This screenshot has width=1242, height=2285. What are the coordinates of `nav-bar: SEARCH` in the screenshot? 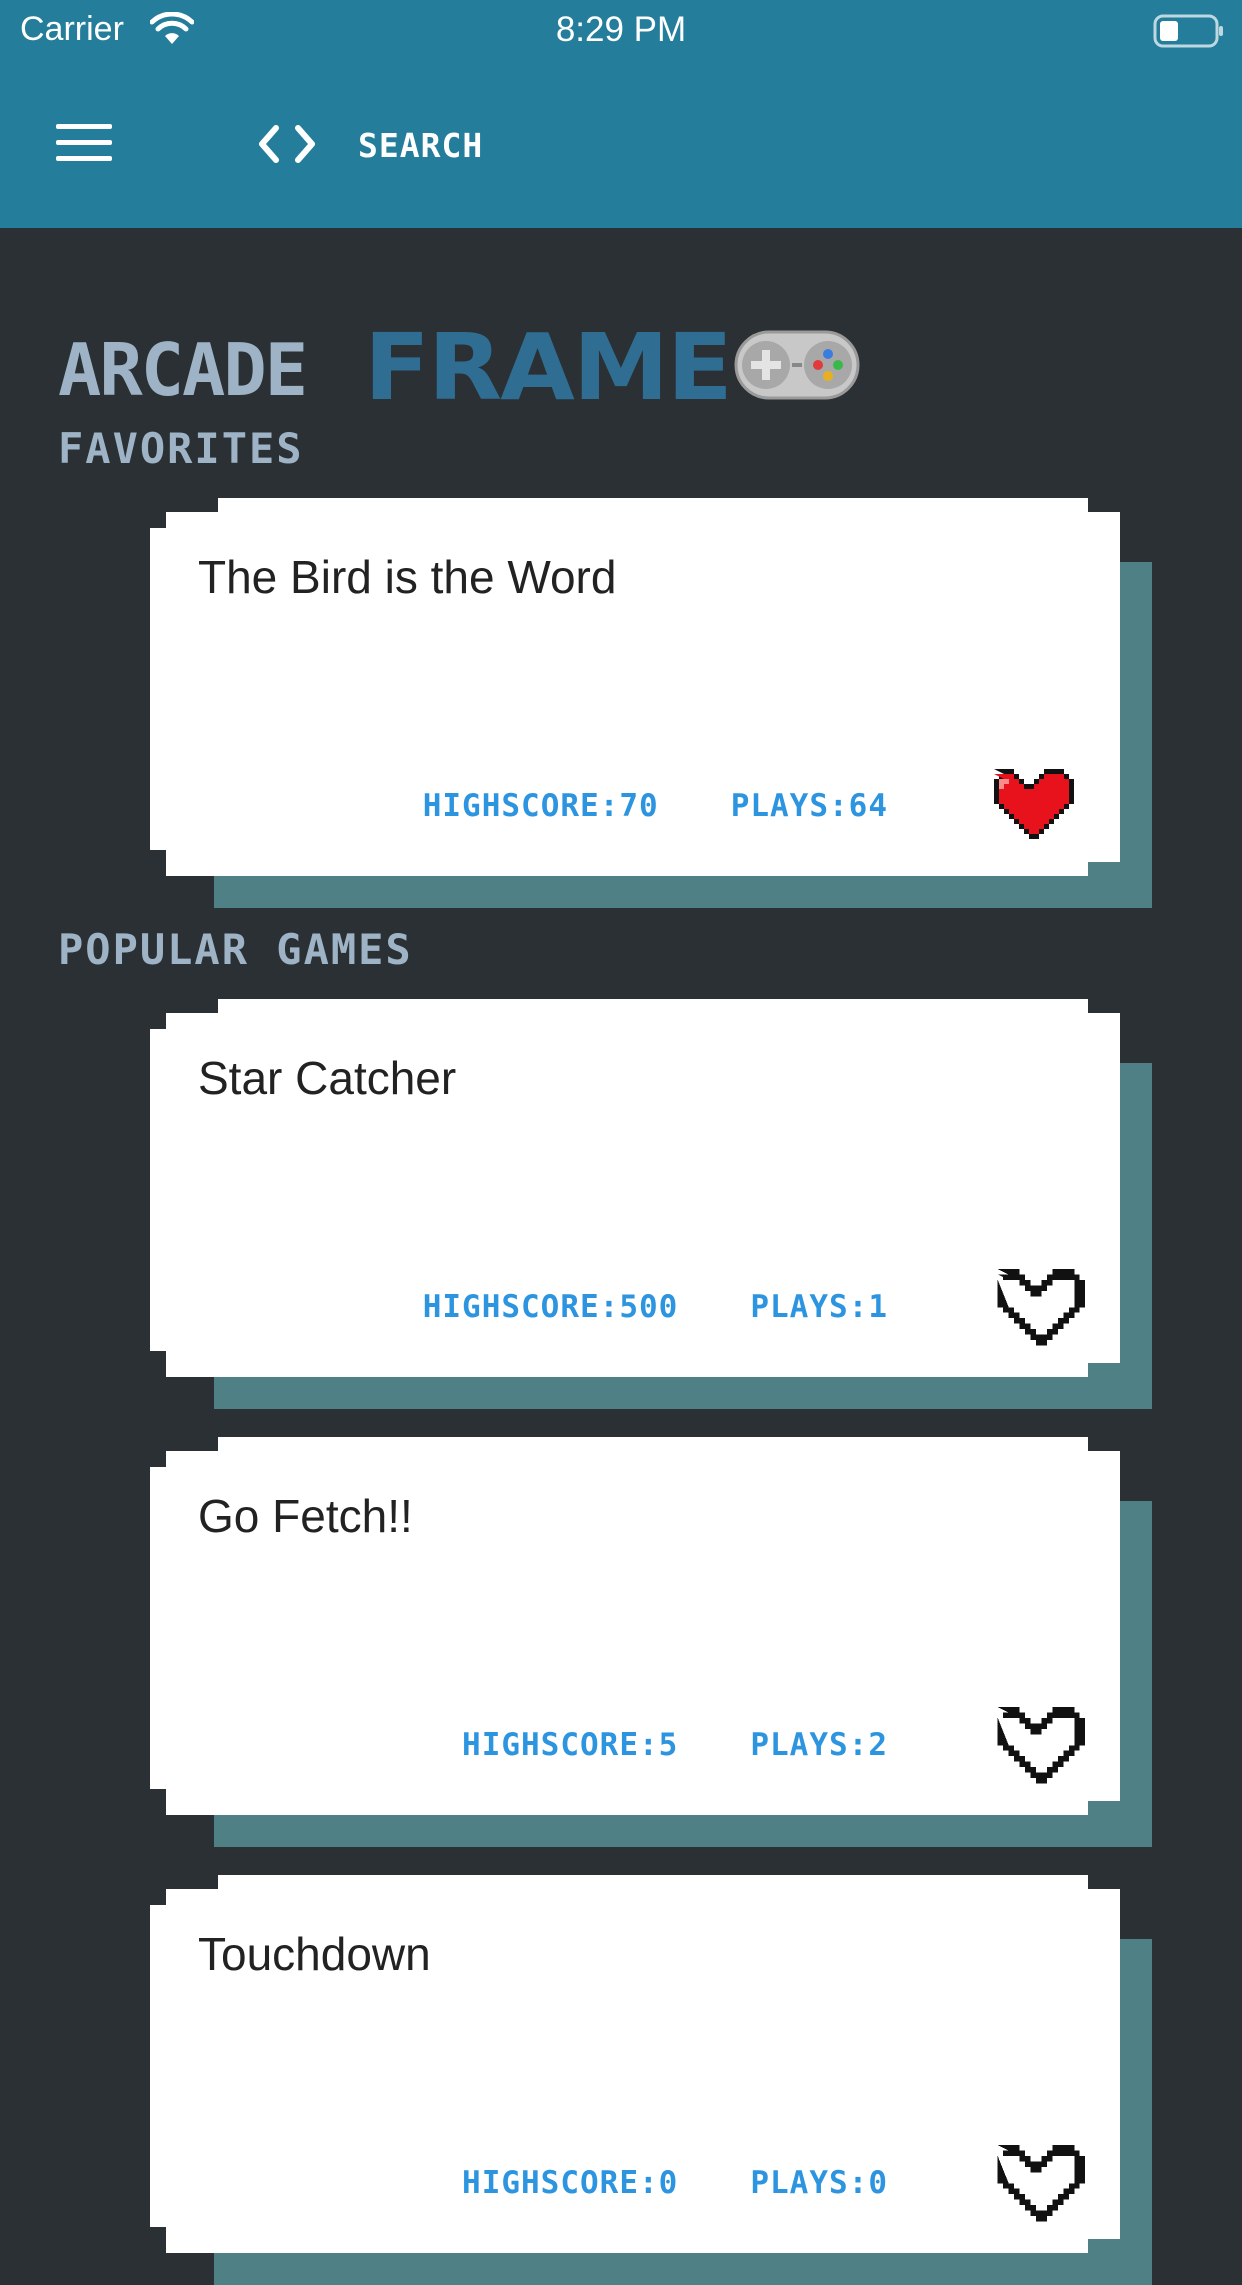 It's located at (621, 145).